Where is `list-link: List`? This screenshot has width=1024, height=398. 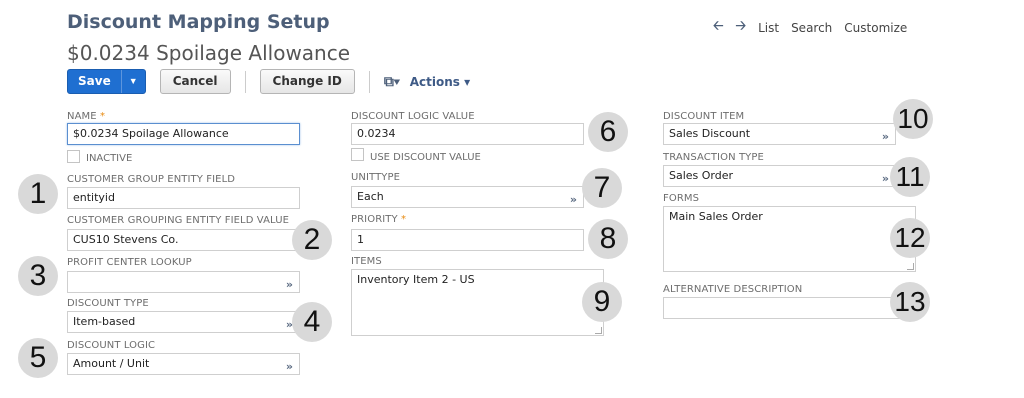
list-link: List is located at coordinates (768, 28).